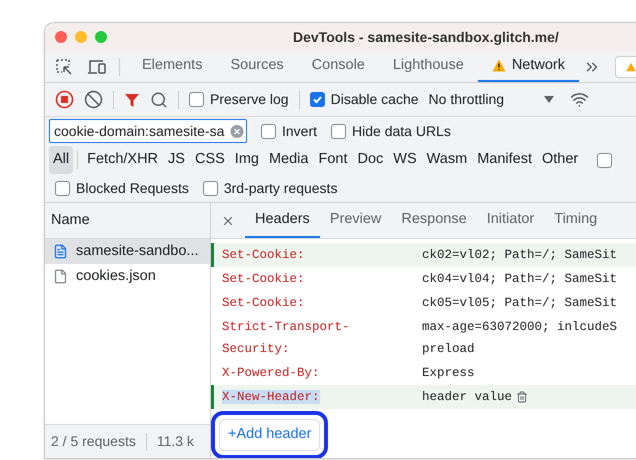 The image size is (636, 460). What do you see at coordinates (580, 99) in the screenshot?
I see `network-conditions-icon` at bounding box center [580, 99].